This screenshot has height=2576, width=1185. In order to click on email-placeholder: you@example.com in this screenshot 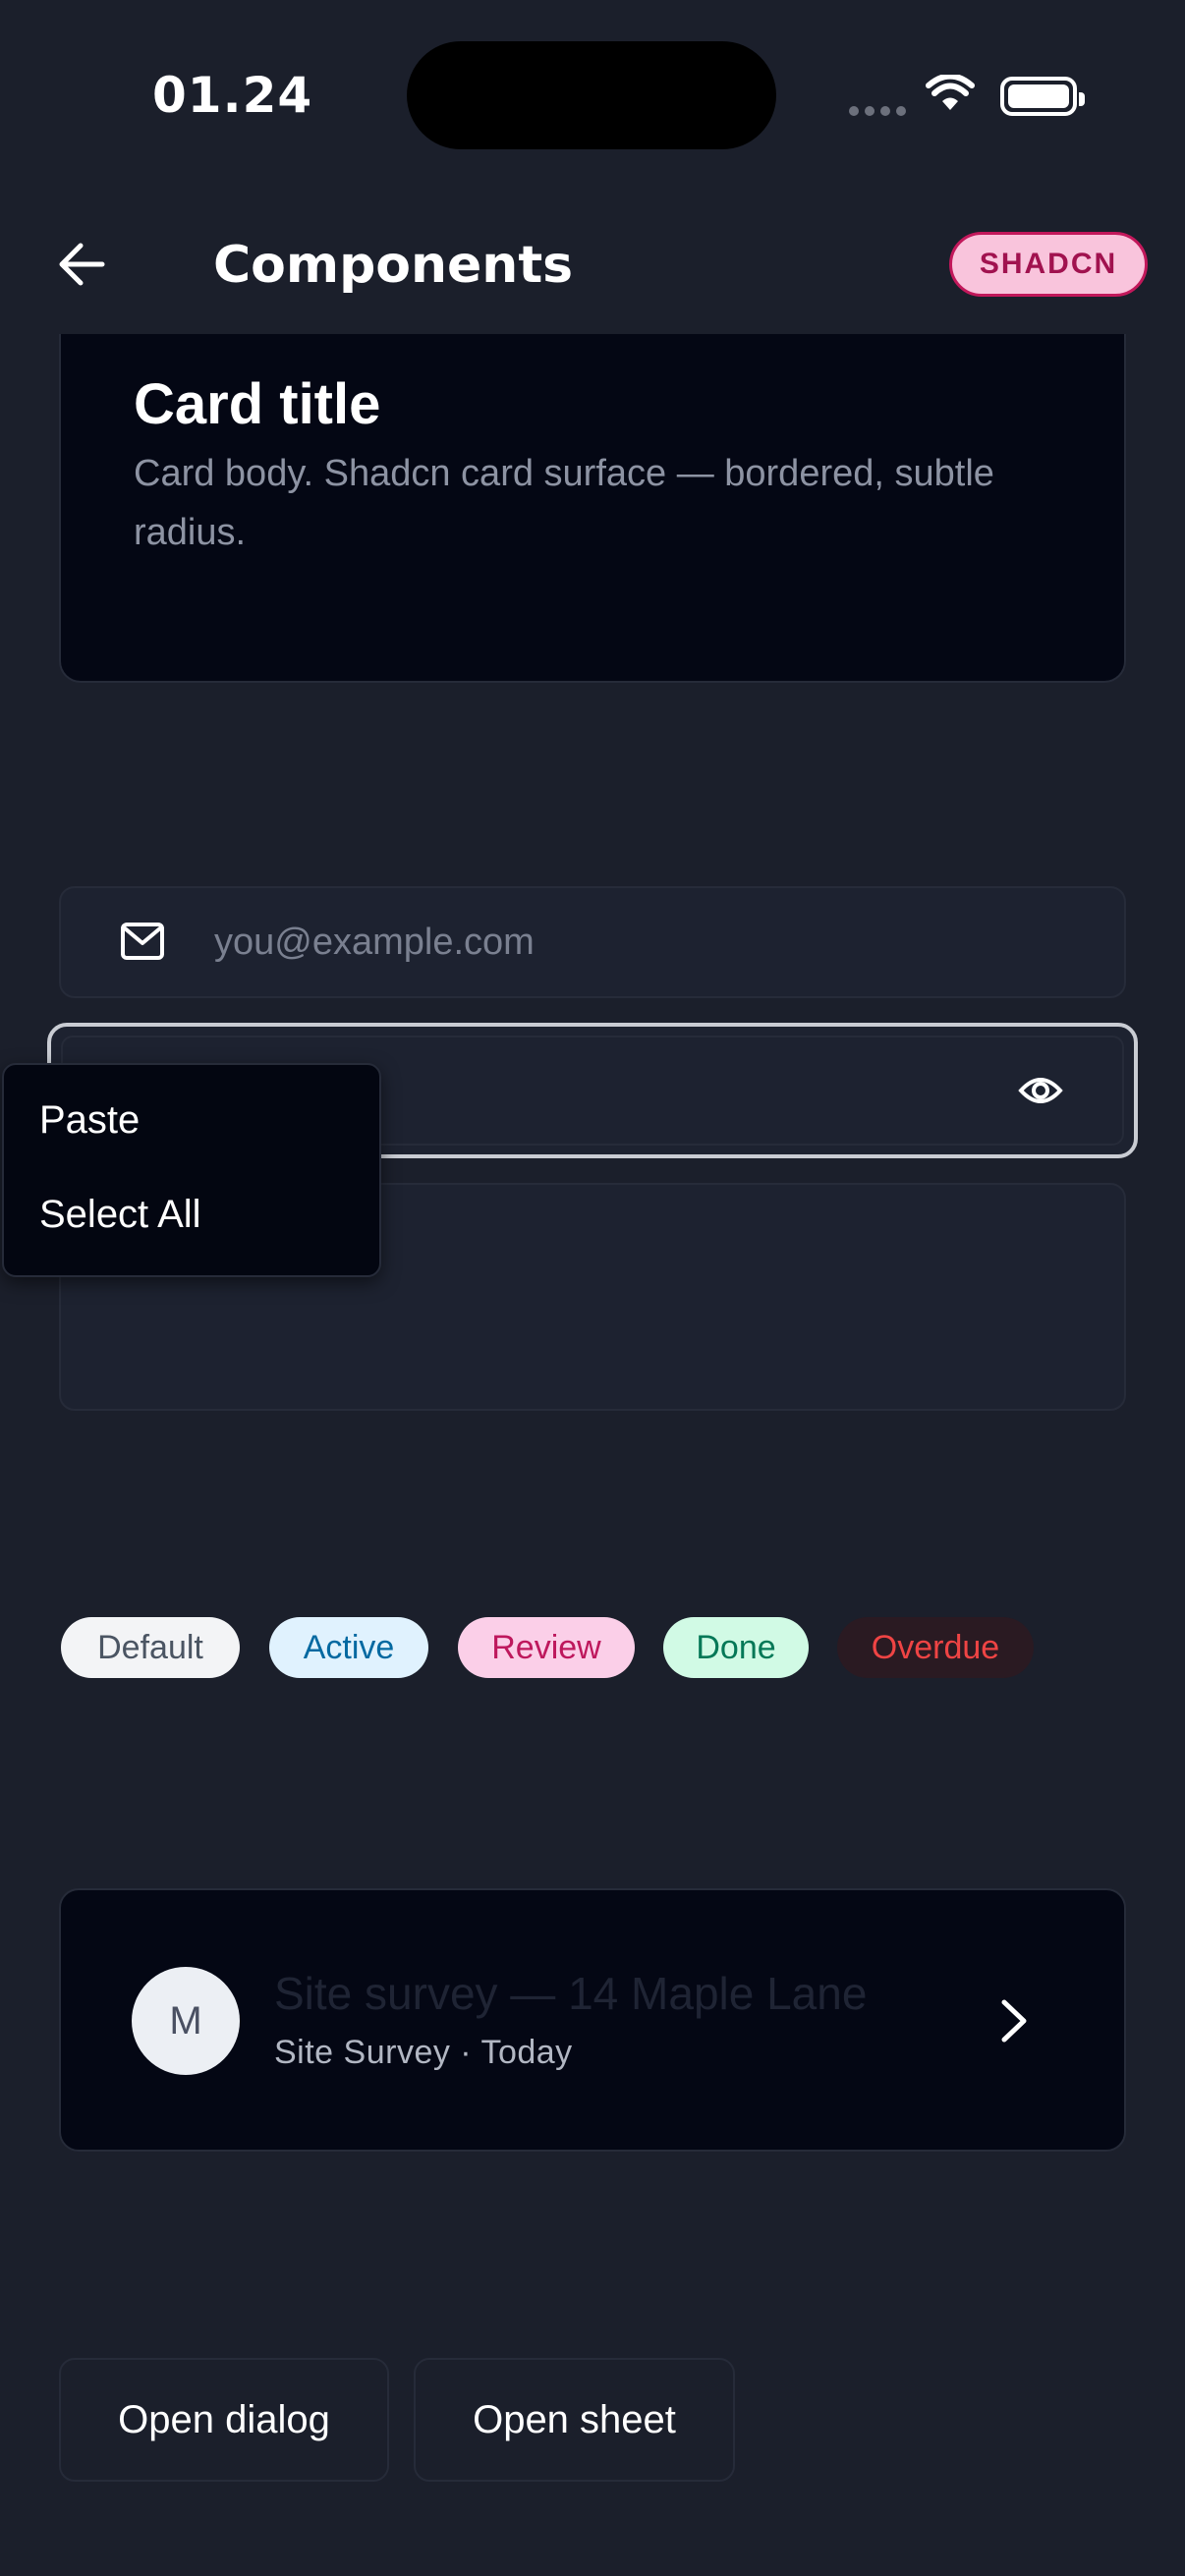, I will do `click(375, 942)`.